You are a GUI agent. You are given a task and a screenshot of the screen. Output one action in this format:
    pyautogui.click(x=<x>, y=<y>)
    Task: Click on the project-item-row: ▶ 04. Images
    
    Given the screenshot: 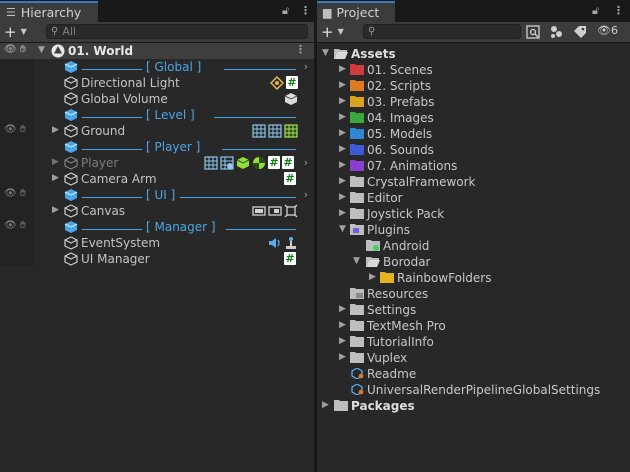 What is the action you would take?
    pyautogui.click(x=473, y=118)
    